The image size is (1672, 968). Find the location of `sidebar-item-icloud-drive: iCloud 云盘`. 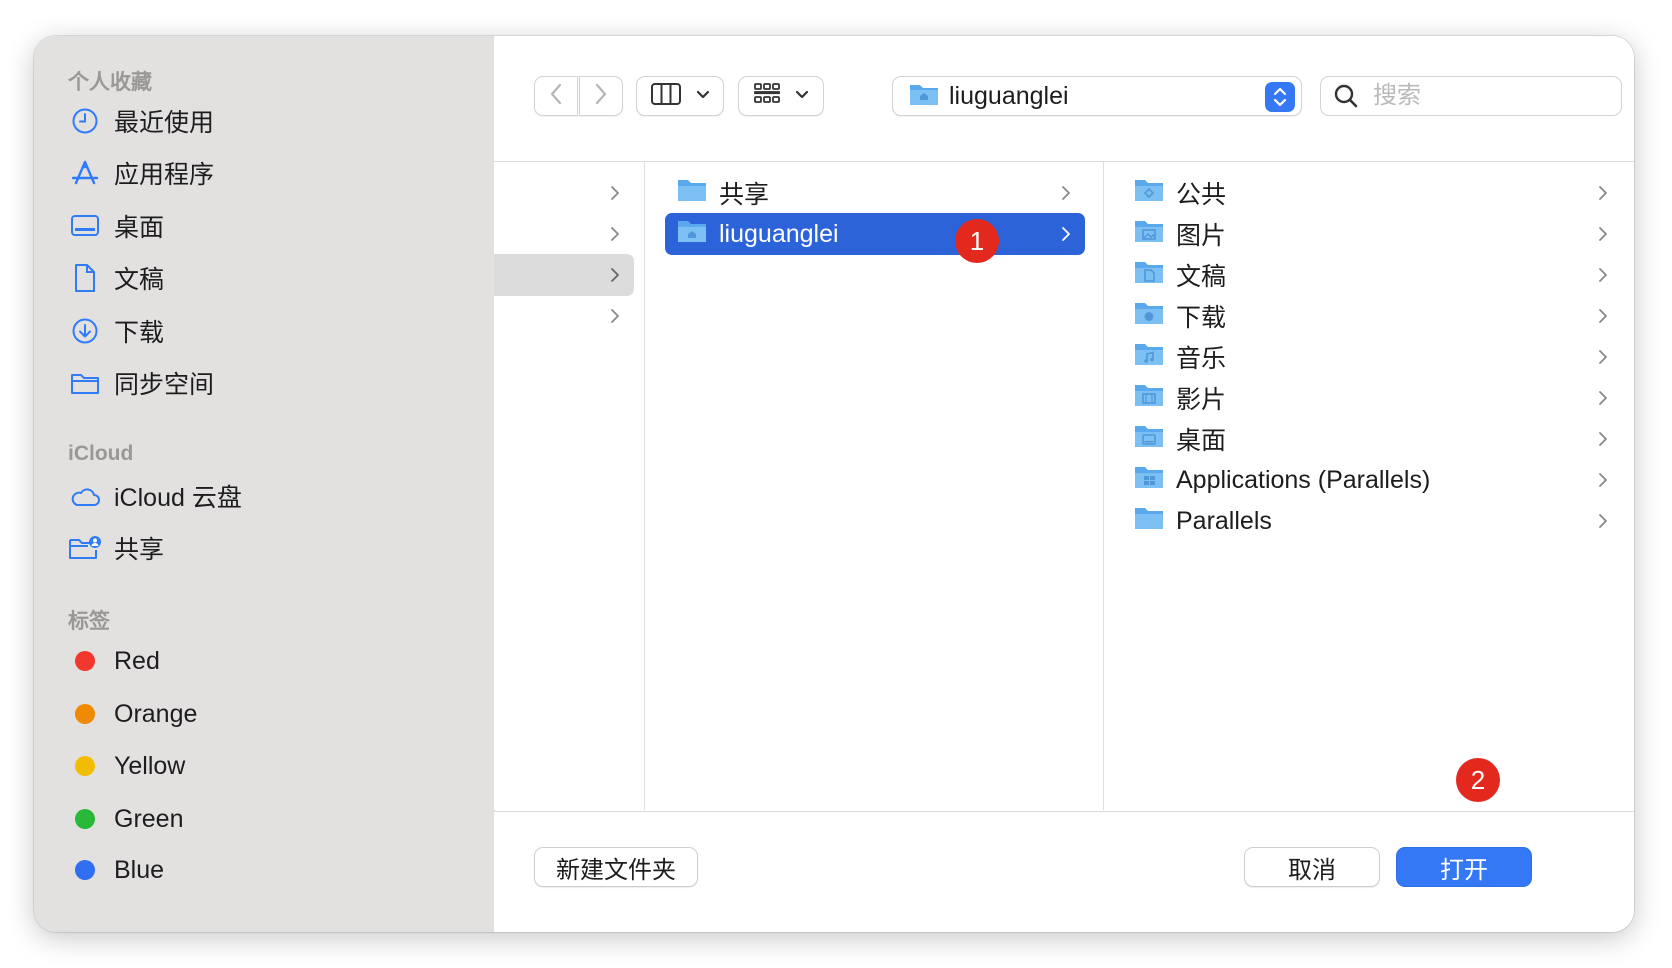

sidebar-item-icloud-drive: iCloud 云盘 is located at coordinates (155, 496).